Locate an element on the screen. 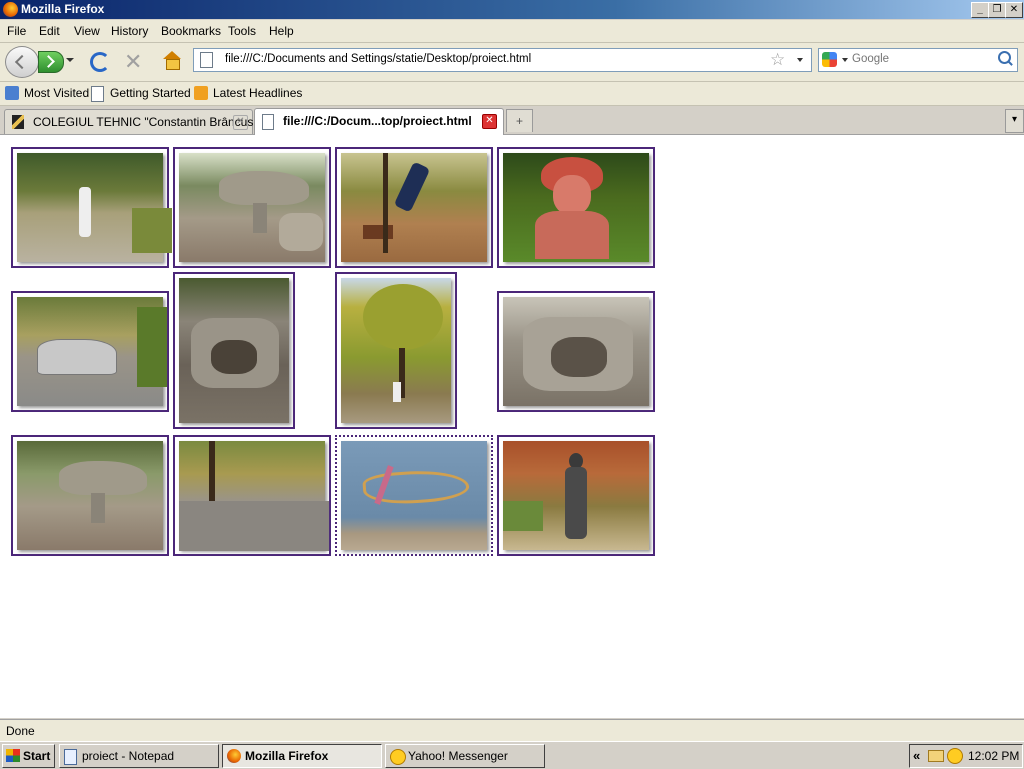 This screenshot has width=1024, height=769. home-icon is located at coordinates (172, 60).